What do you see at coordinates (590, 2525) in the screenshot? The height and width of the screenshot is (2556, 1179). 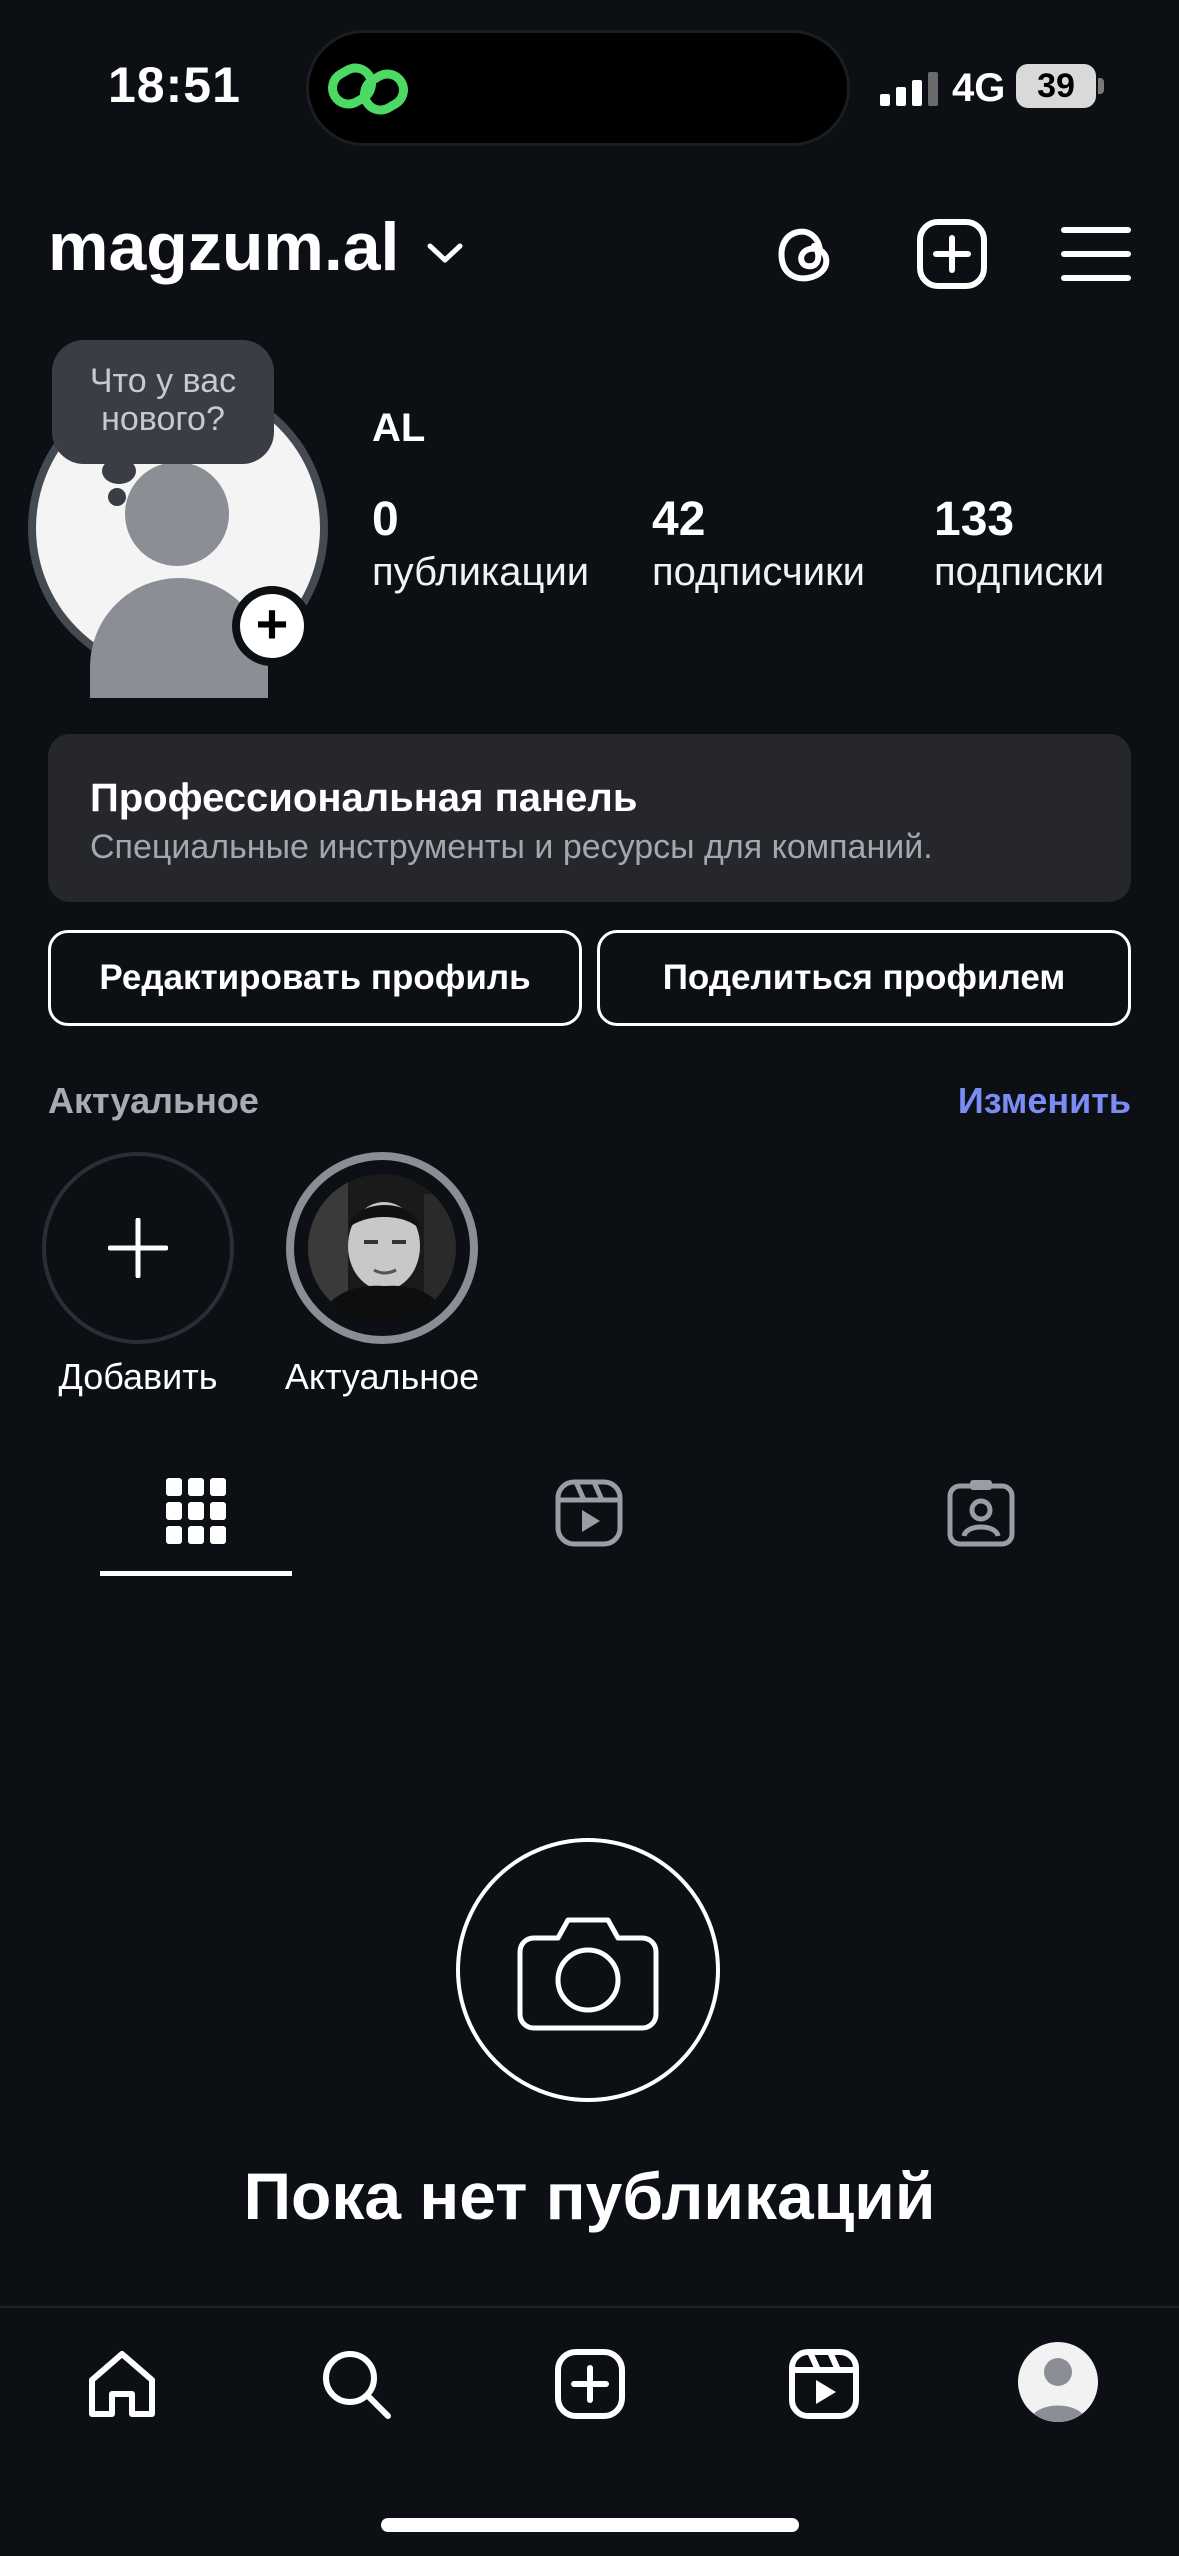 I see `home-indicator` at bounding box center [590, 2525].